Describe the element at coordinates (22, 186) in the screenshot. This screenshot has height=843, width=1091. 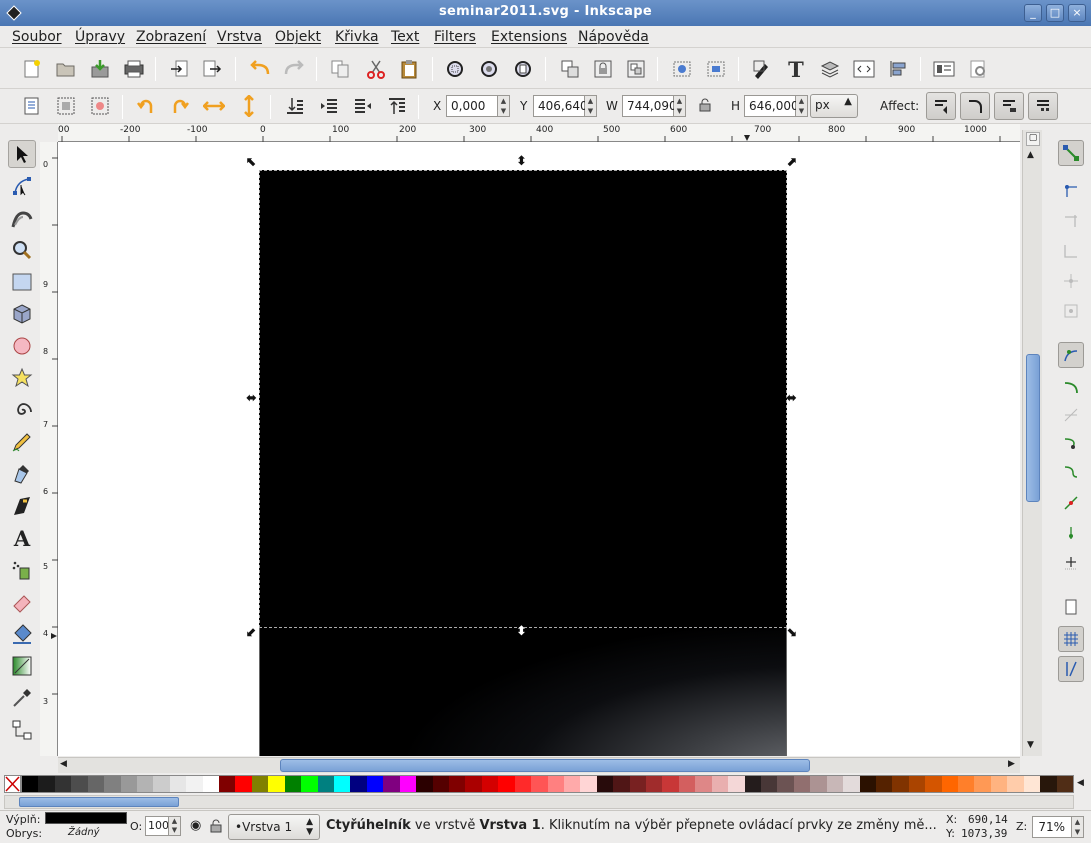
I see `node-tool-icon` at that location.